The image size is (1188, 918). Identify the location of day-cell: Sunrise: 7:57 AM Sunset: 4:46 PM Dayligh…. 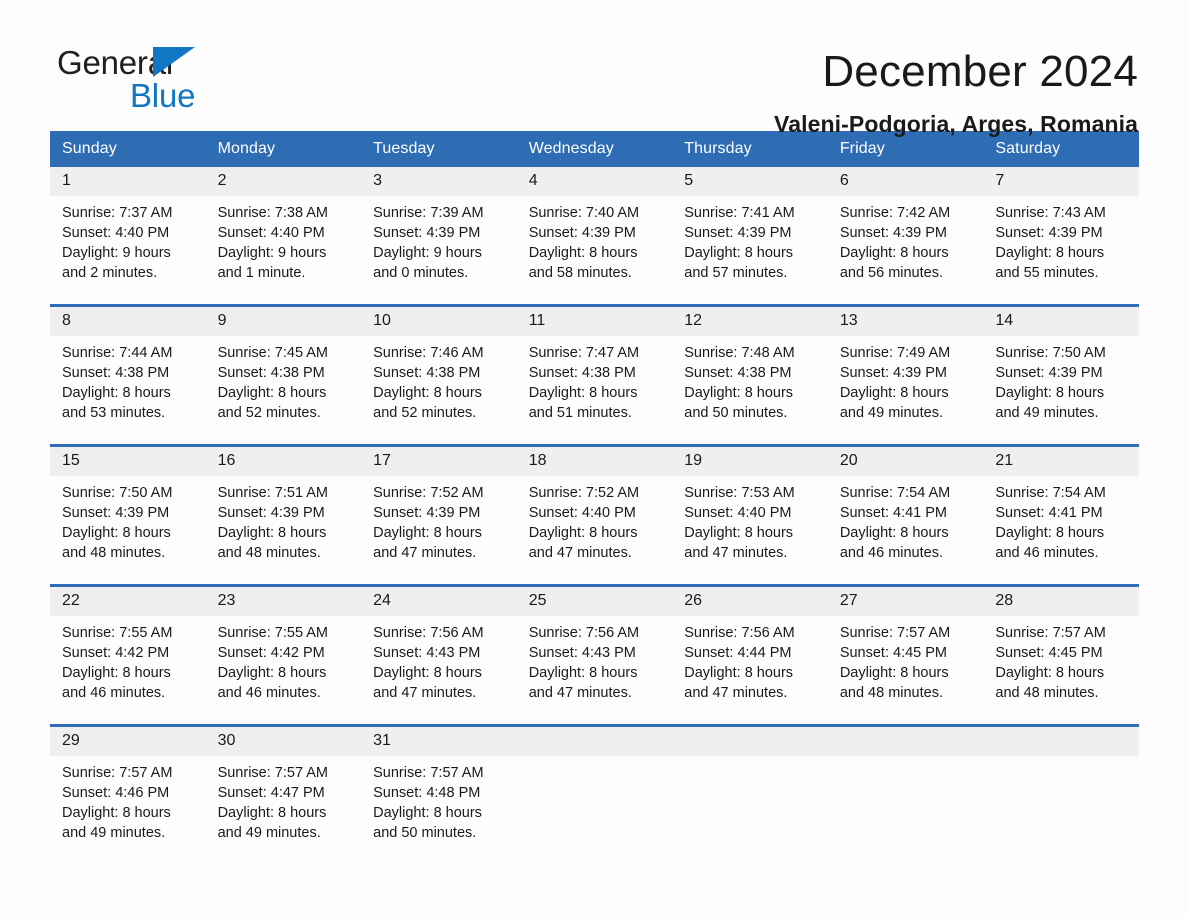
(128, 810).